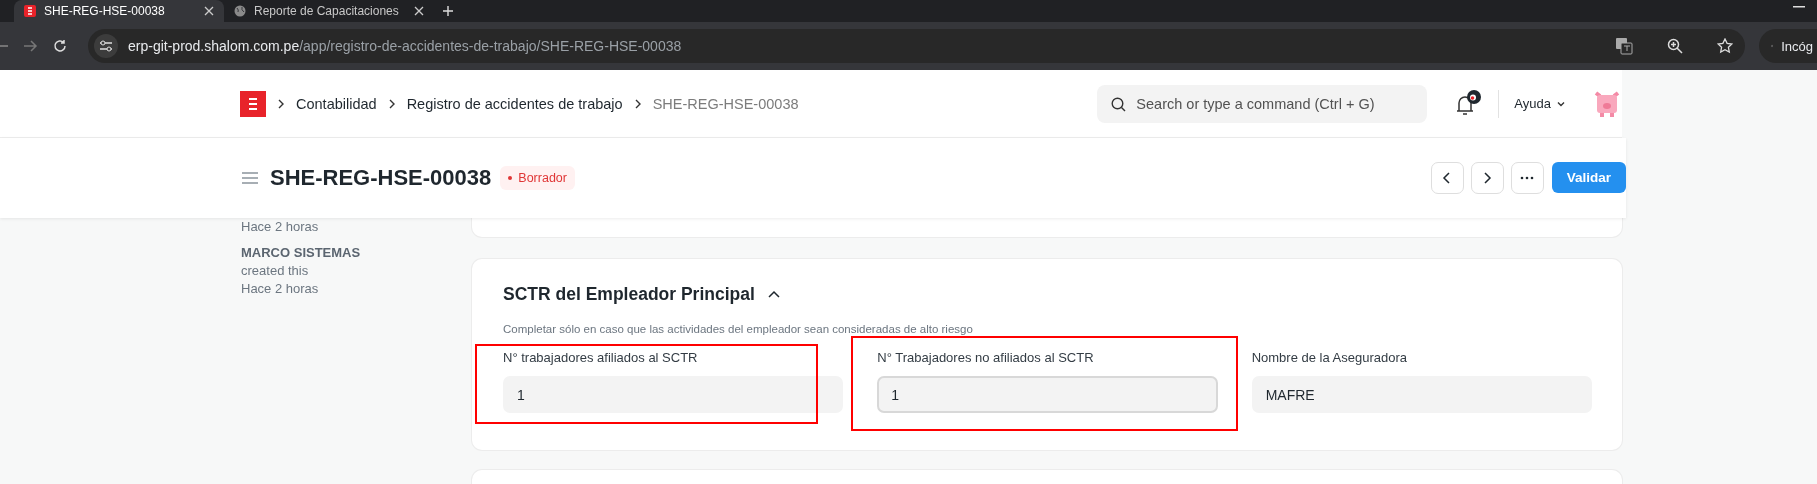 The width and height of the screenshot is (1817, 484). I want to click on star-icon, so click(1725, 46).